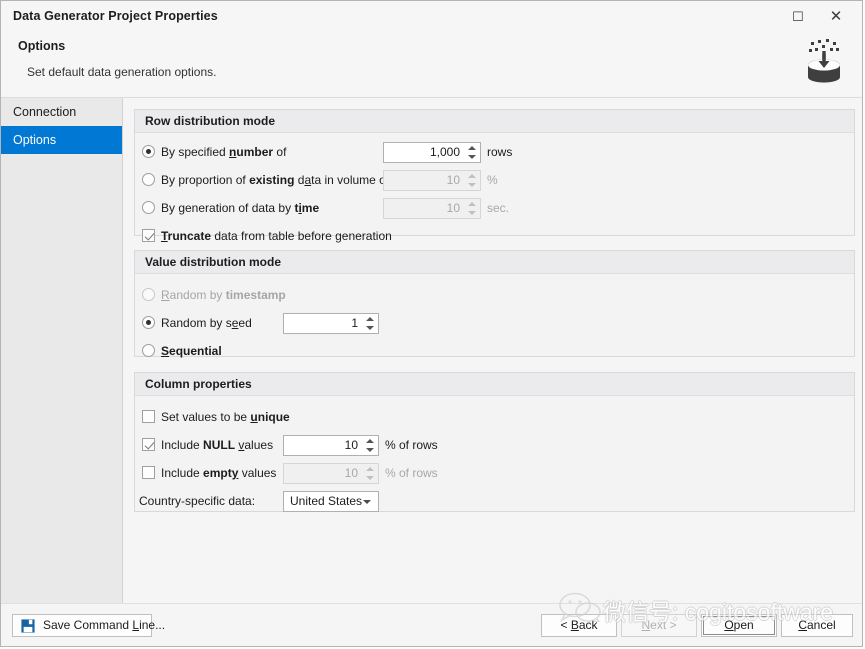 The image size is (865, 649). I want to click on label-set-unique: Set values to be unique, so click(225, 417).